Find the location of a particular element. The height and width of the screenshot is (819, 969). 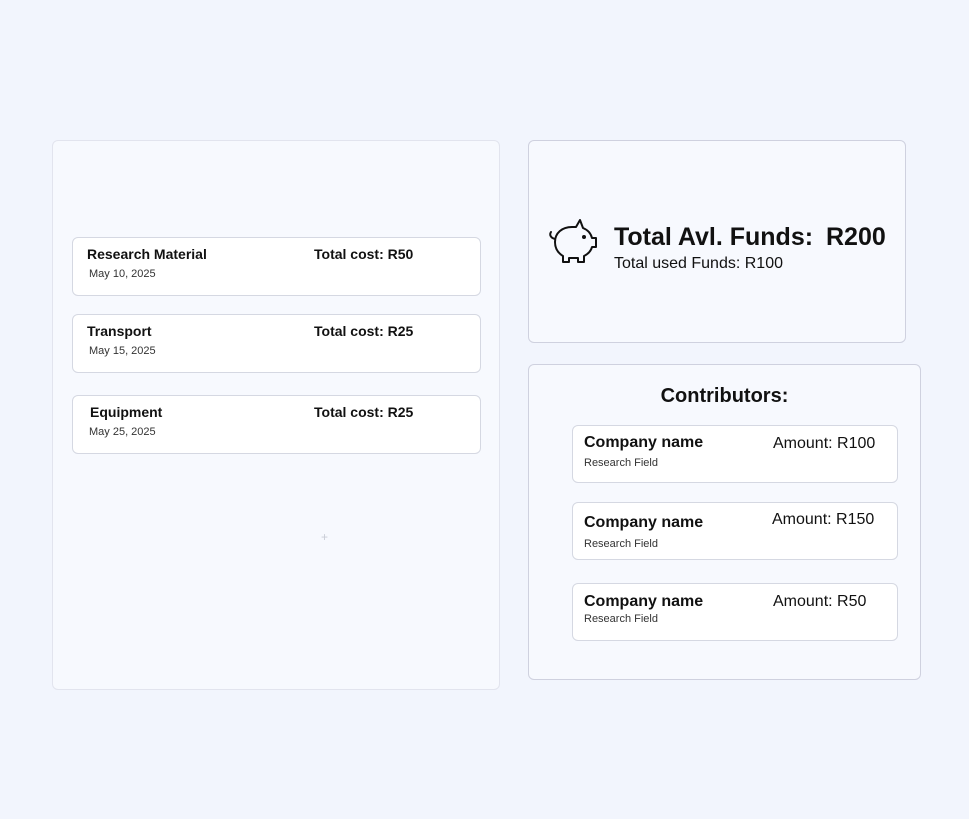

piggy-bank-icon is located at coordinates (573, 241).